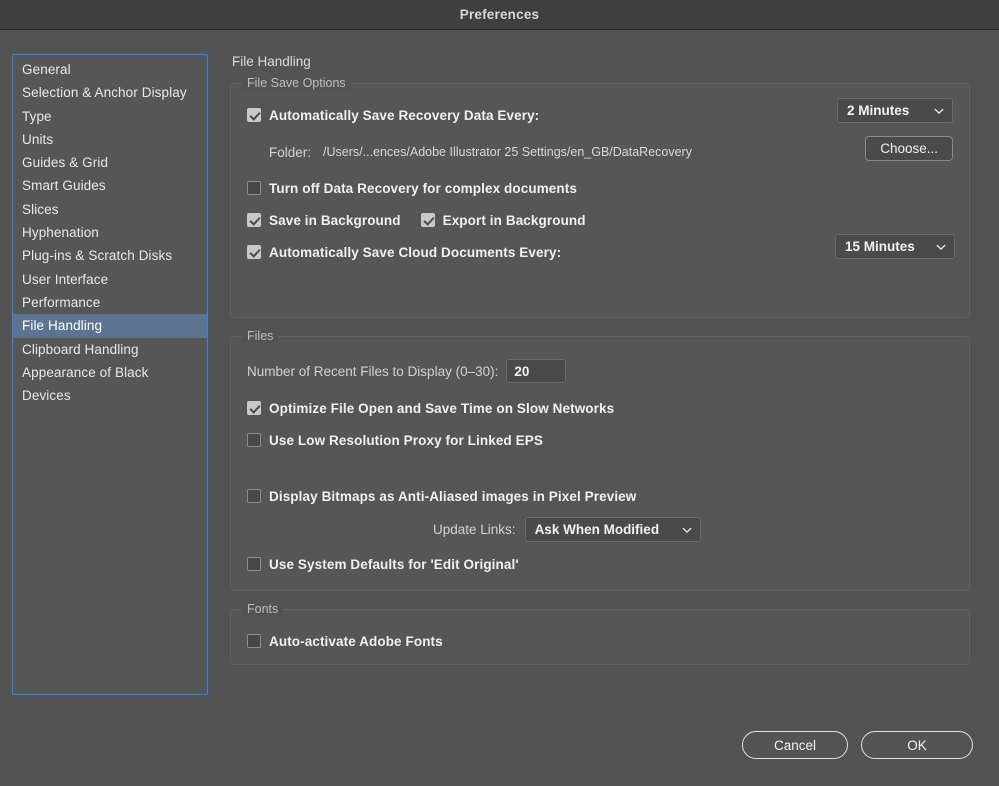 This screenshot has height=786, width=999. What do you see at coordinates (110, 116) in the screenshot?
I see `sidebar-item-type: Type` at bounding box center [110, 116].